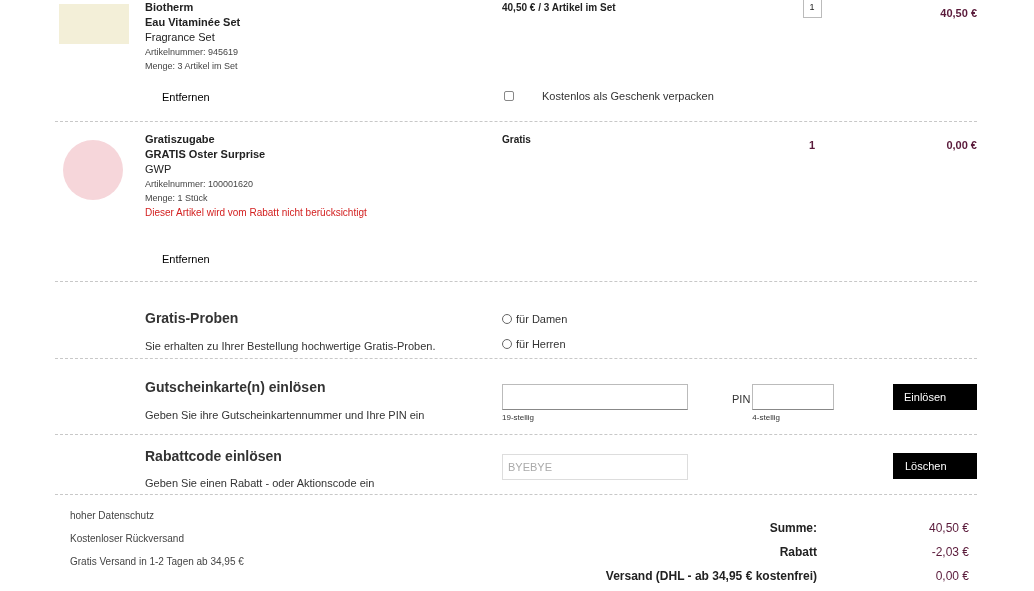  I want to click on product-name: GRATIS Oster Surprise, so click(206, 154).